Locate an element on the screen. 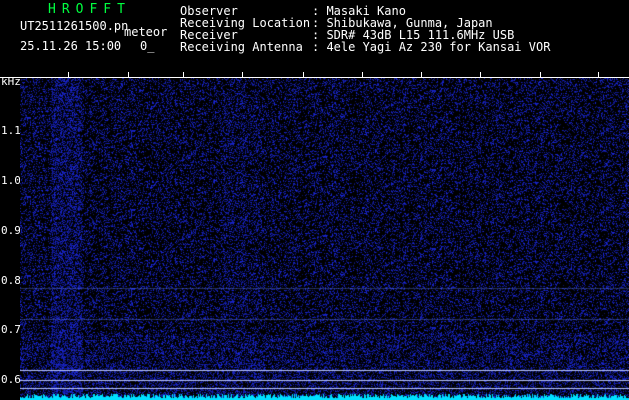 The width and height of the screenshot is (629, 400). y-tick-1-0: 1.0 is located at coordinates (11, 180).